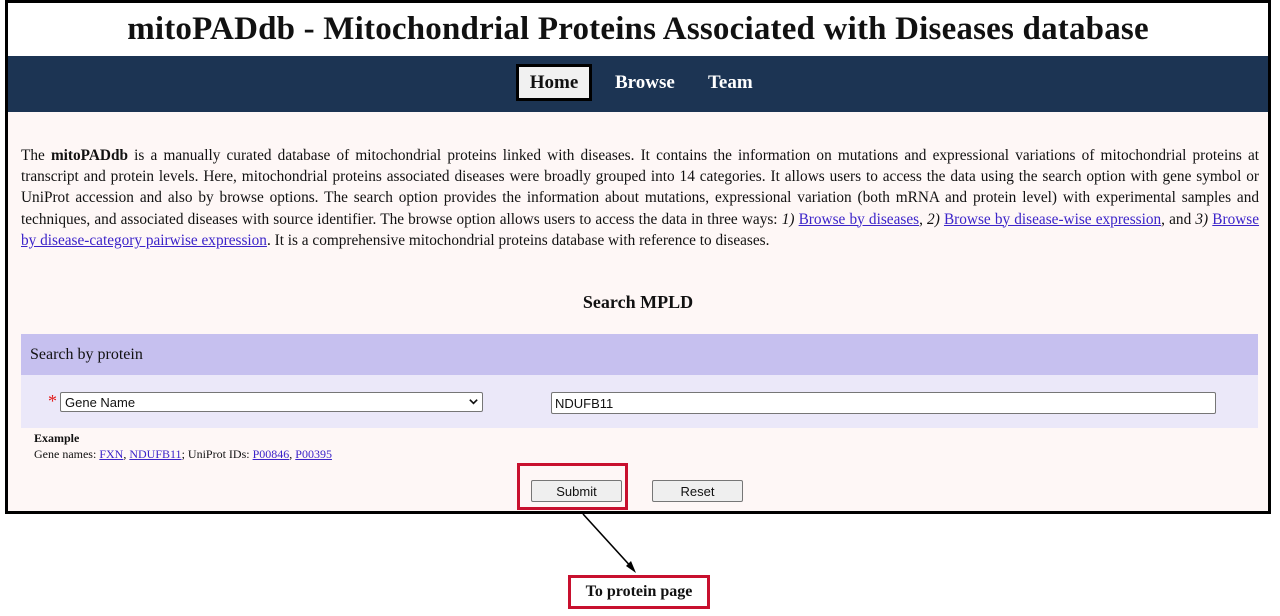 Image resolution: width=1280 pixels, height=616 pixels. Describe the element at coordinates (52, 401) in the screenshot. I see `required-marker: *` at that location.